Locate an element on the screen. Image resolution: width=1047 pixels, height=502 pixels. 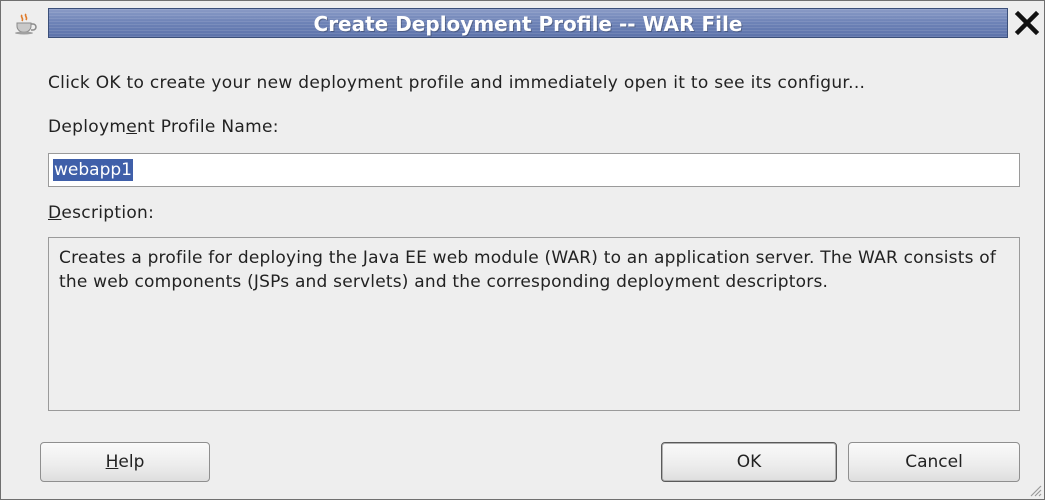
label-part: Deploym is located at coordinates (87, 127).